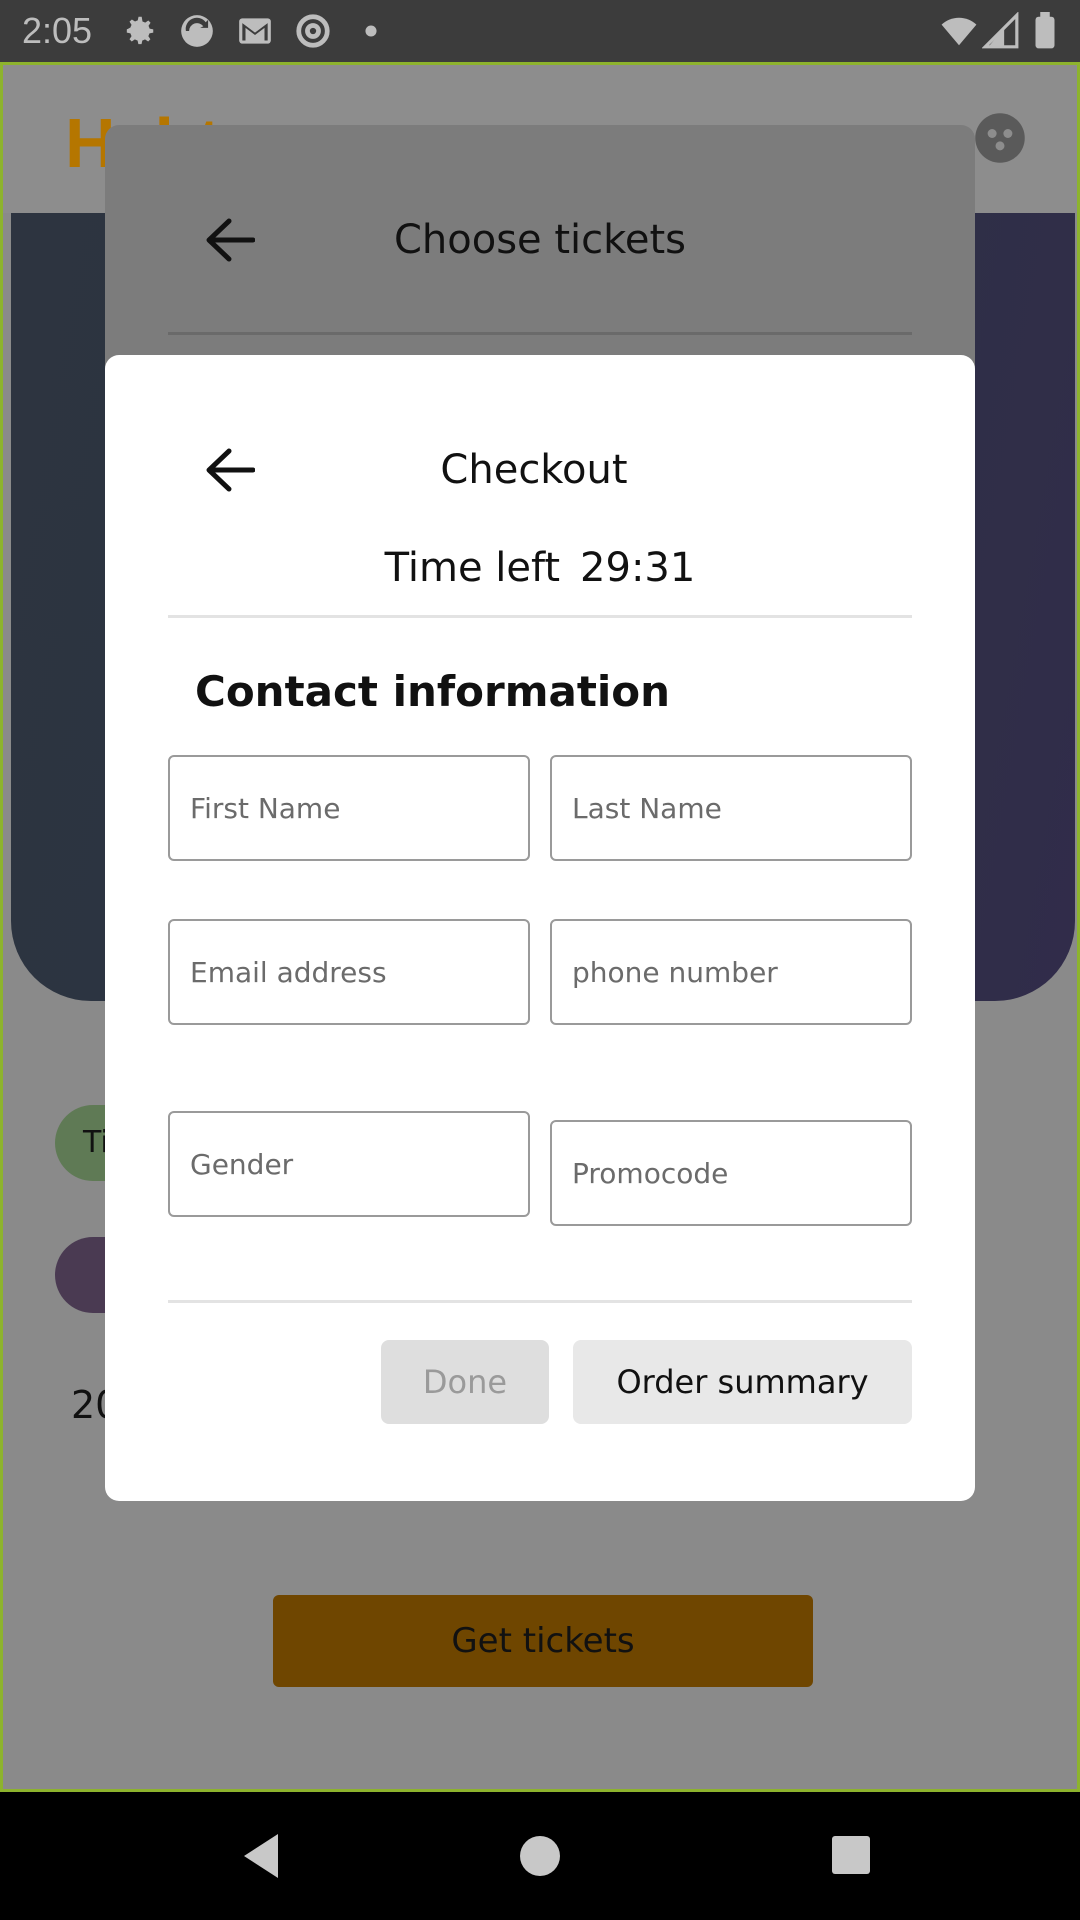  What do you see at coordinates (140, 30) in the screenshot?
I see `gear-icon` at bounding box center [140, 30].